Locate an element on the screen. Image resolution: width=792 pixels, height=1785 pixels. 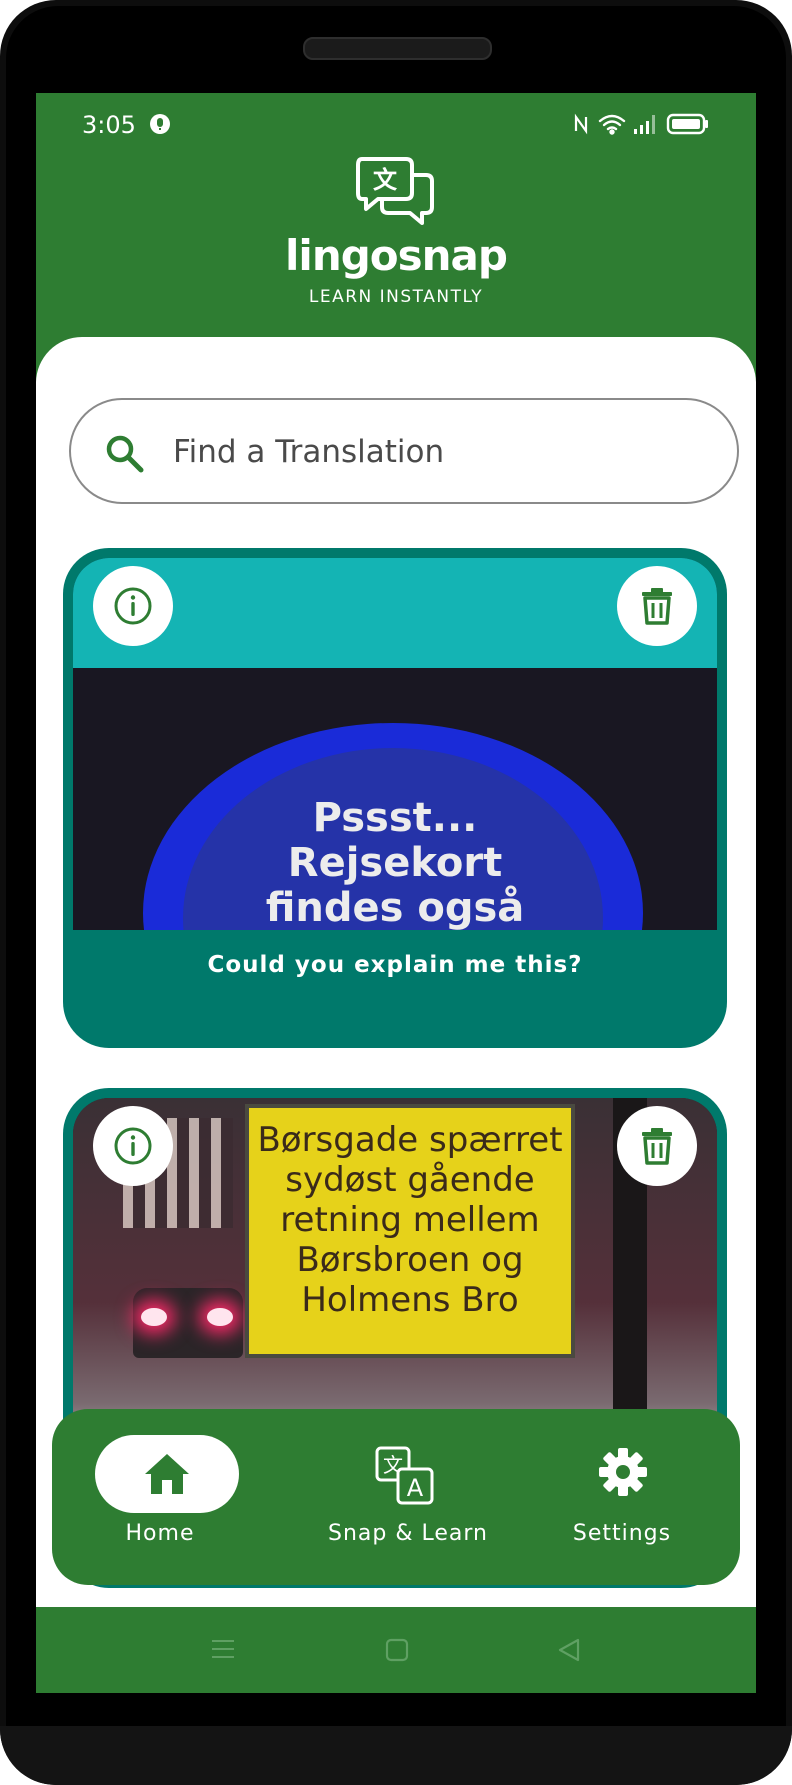
status-bar: 3:05 is located at coordinates (396, 123).